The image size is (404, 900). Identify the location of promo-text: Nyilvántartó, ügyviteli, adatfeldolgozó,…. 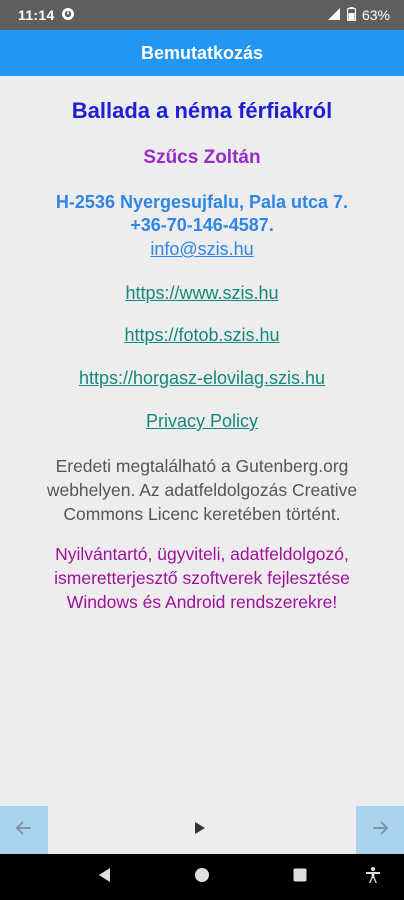
(202, 578).